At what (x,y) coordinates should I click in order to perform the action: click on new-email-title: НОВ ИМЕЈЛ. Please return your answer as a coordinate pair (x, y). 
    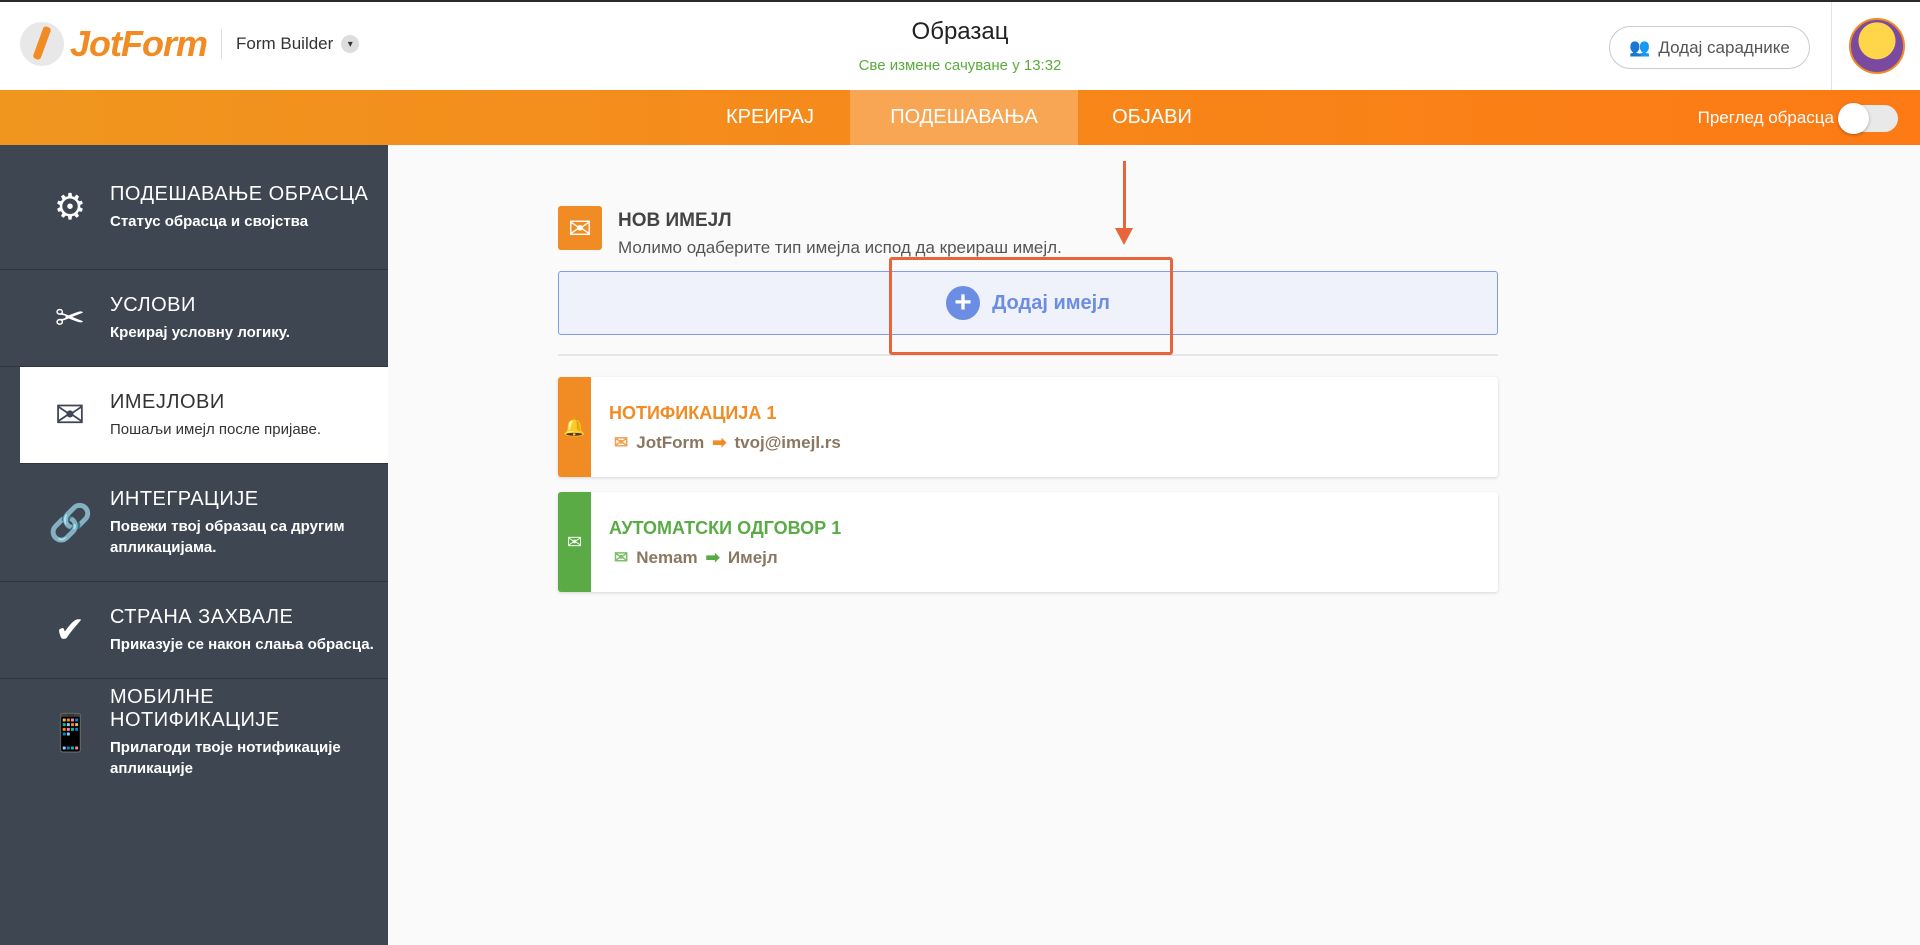
    Looking at the image, I should click on (675, 220).